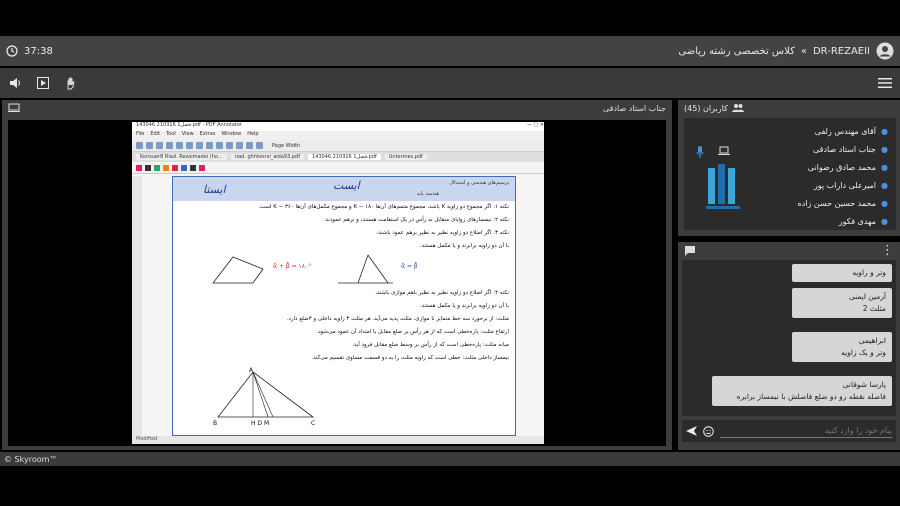  I want to click on clock-icon, so click(12, 51).